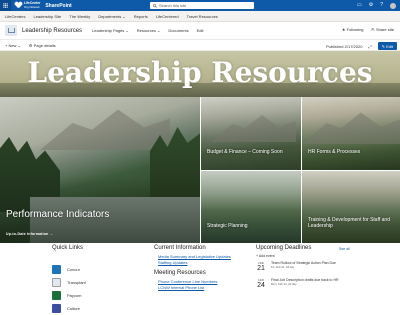 Image resolution: width=400 pixels, height=315 pixels. What do you see at coordinates (76, 282) in the screenshot?
I see `quick-link-label: Transplant` at bounding box center [76, 282].